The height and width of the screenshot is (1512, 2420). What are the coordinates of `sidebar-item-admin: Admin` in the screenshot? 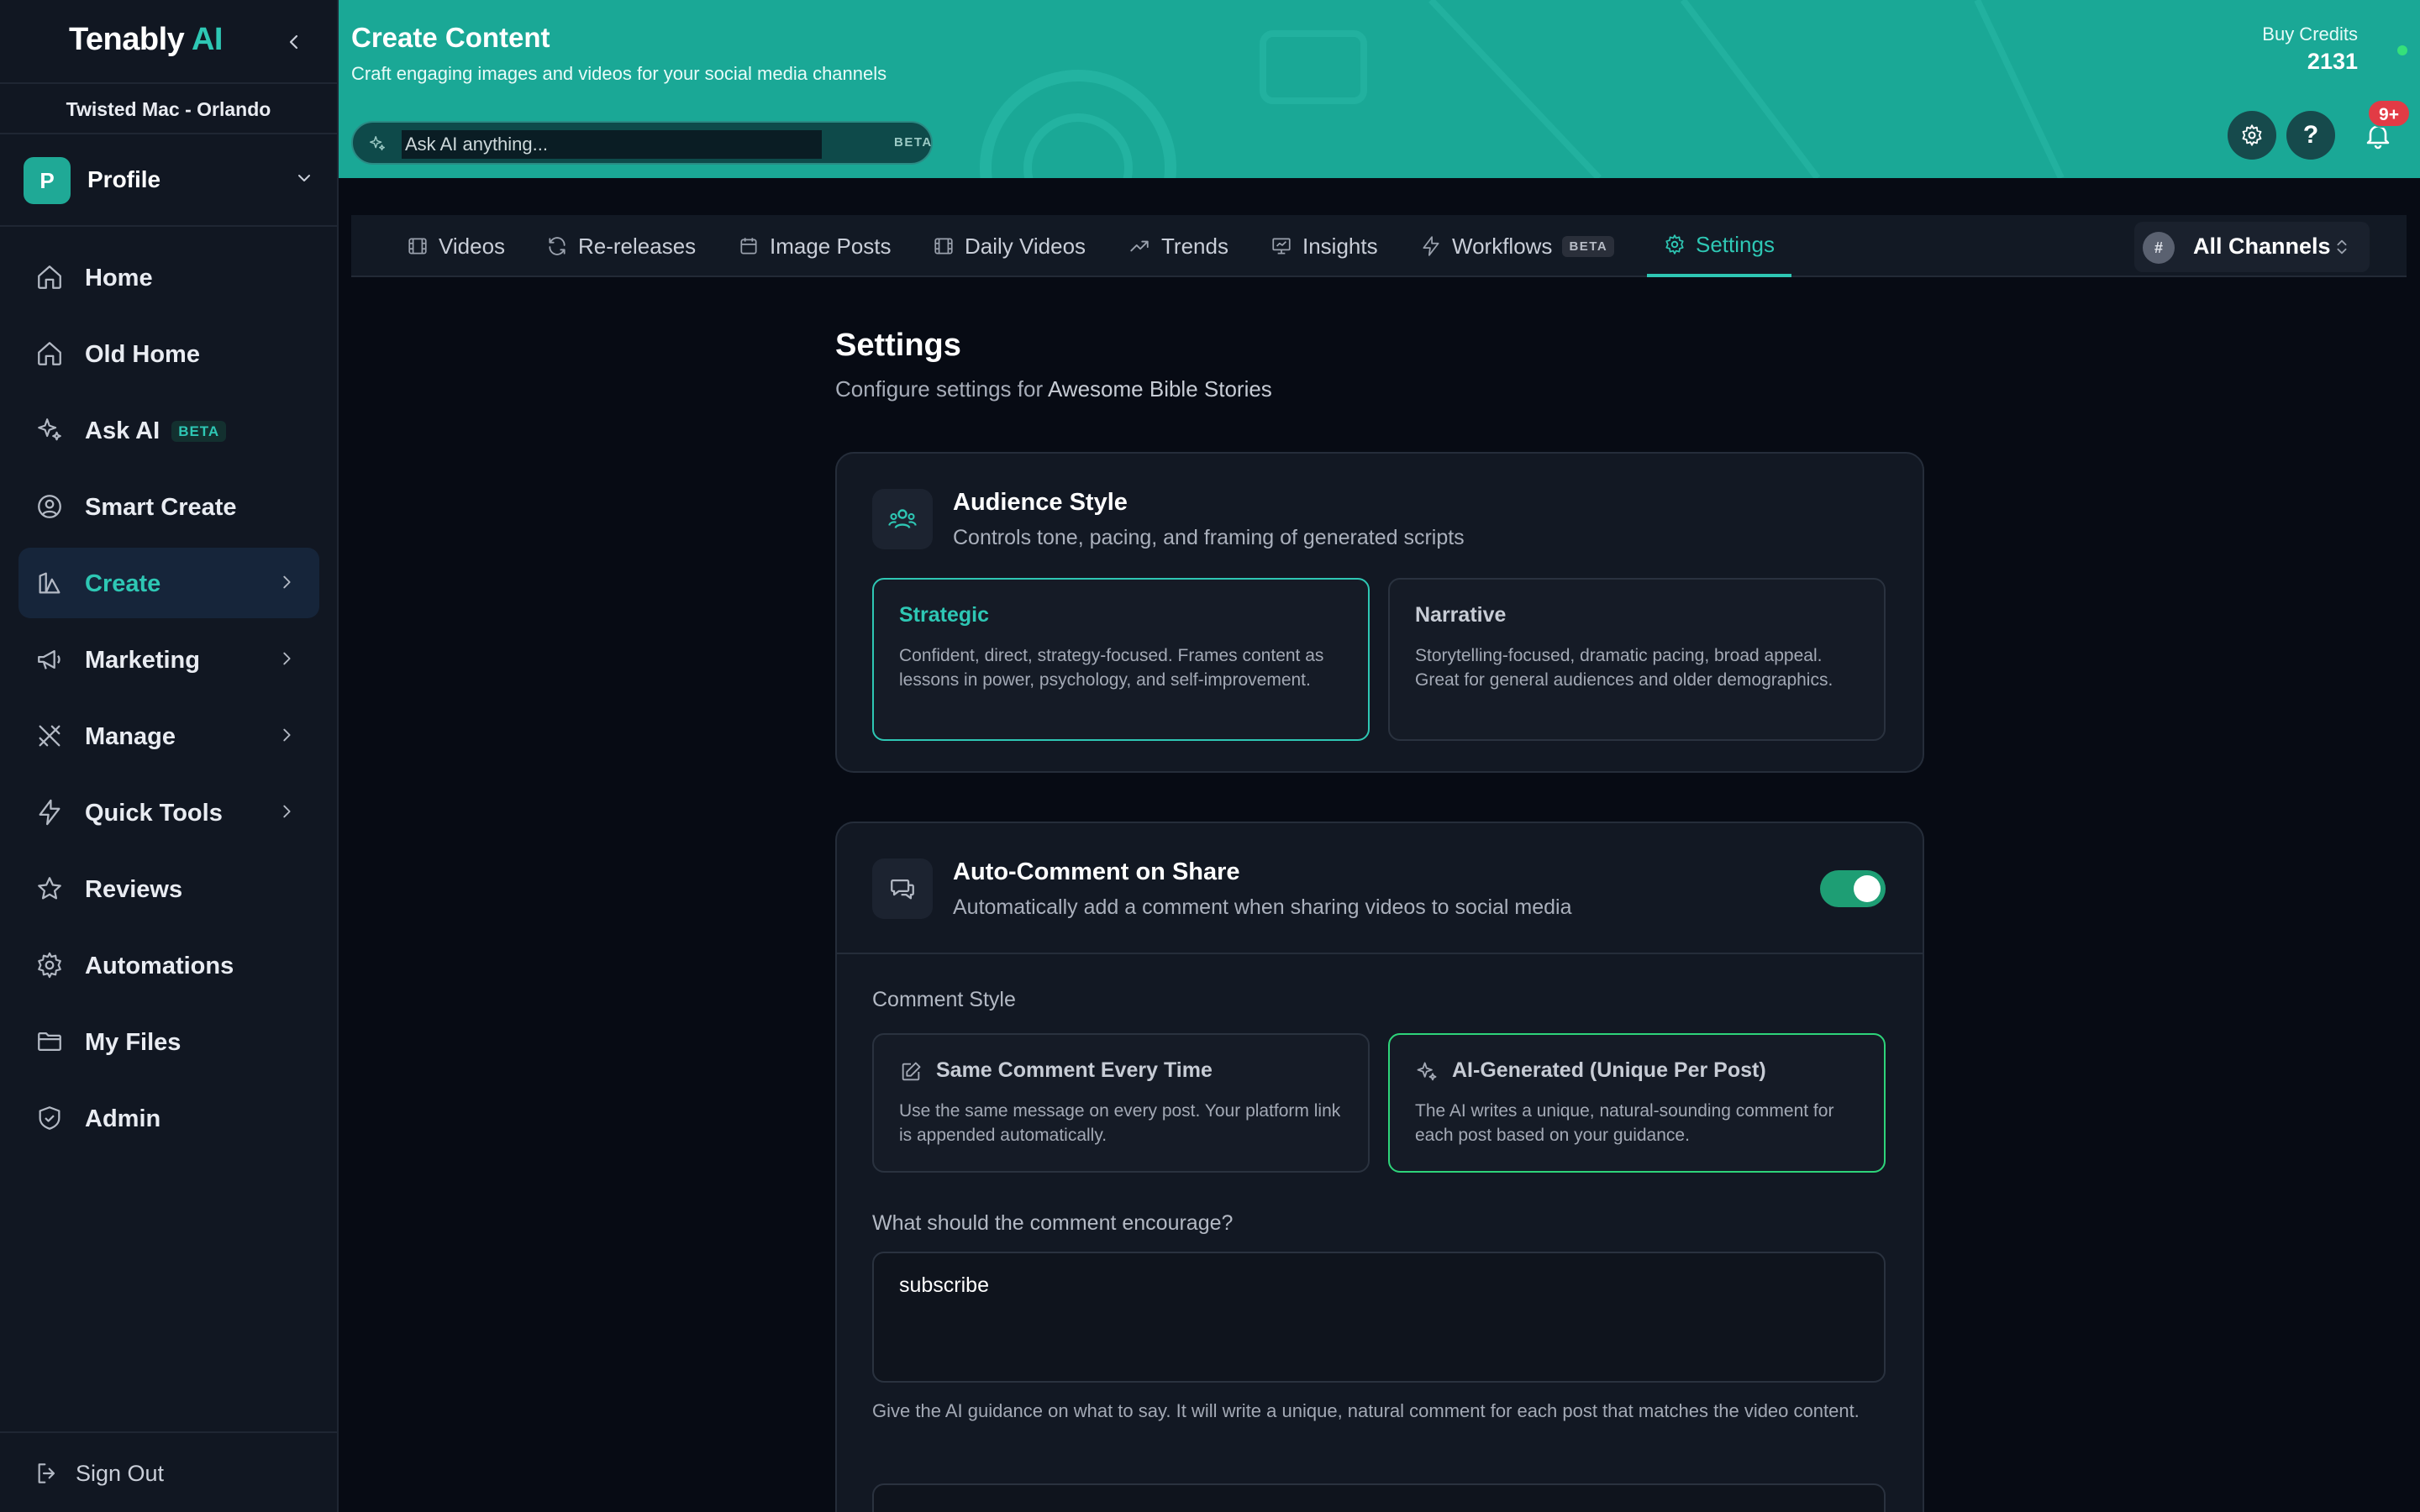 It's located at (168, 1118).